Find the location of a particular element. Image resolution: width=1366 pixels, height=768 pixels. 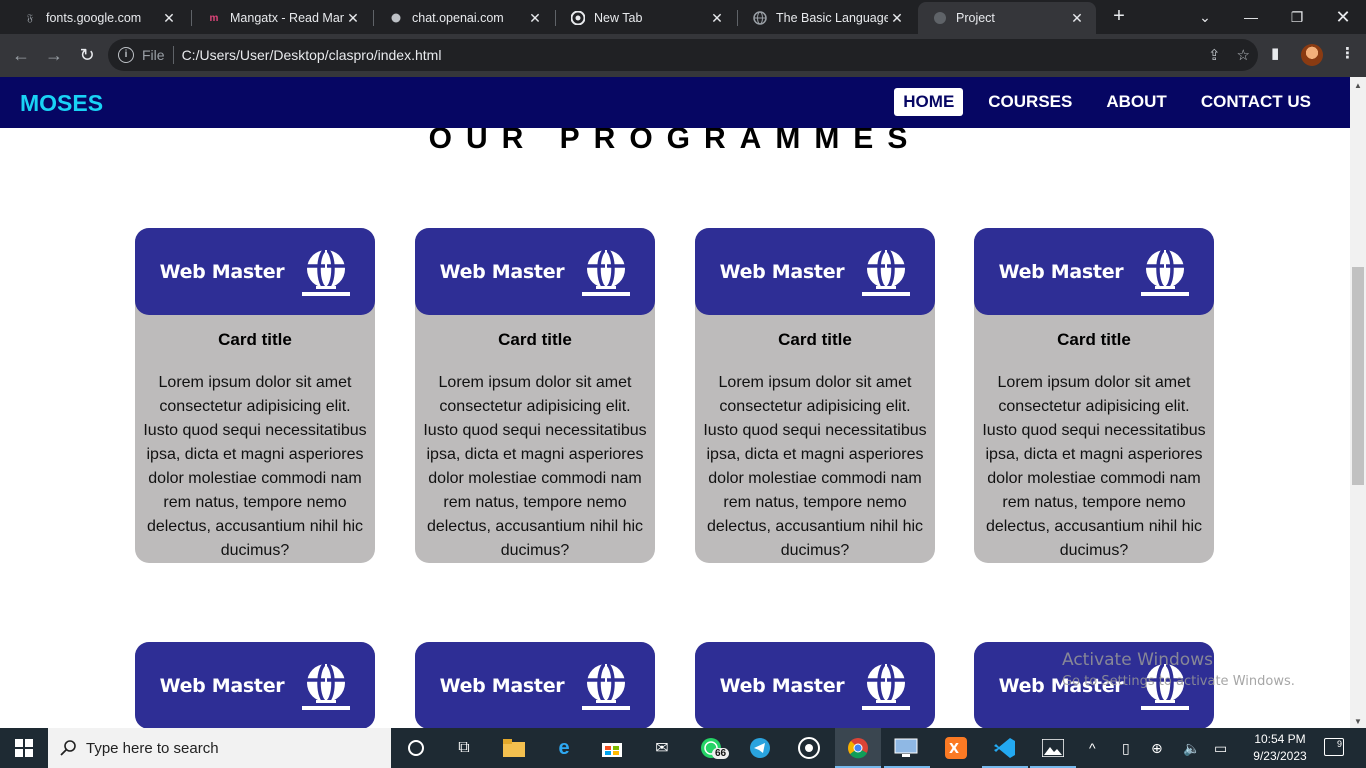

watermark-title: Activate Windows is located at coordinates (1137, 660).